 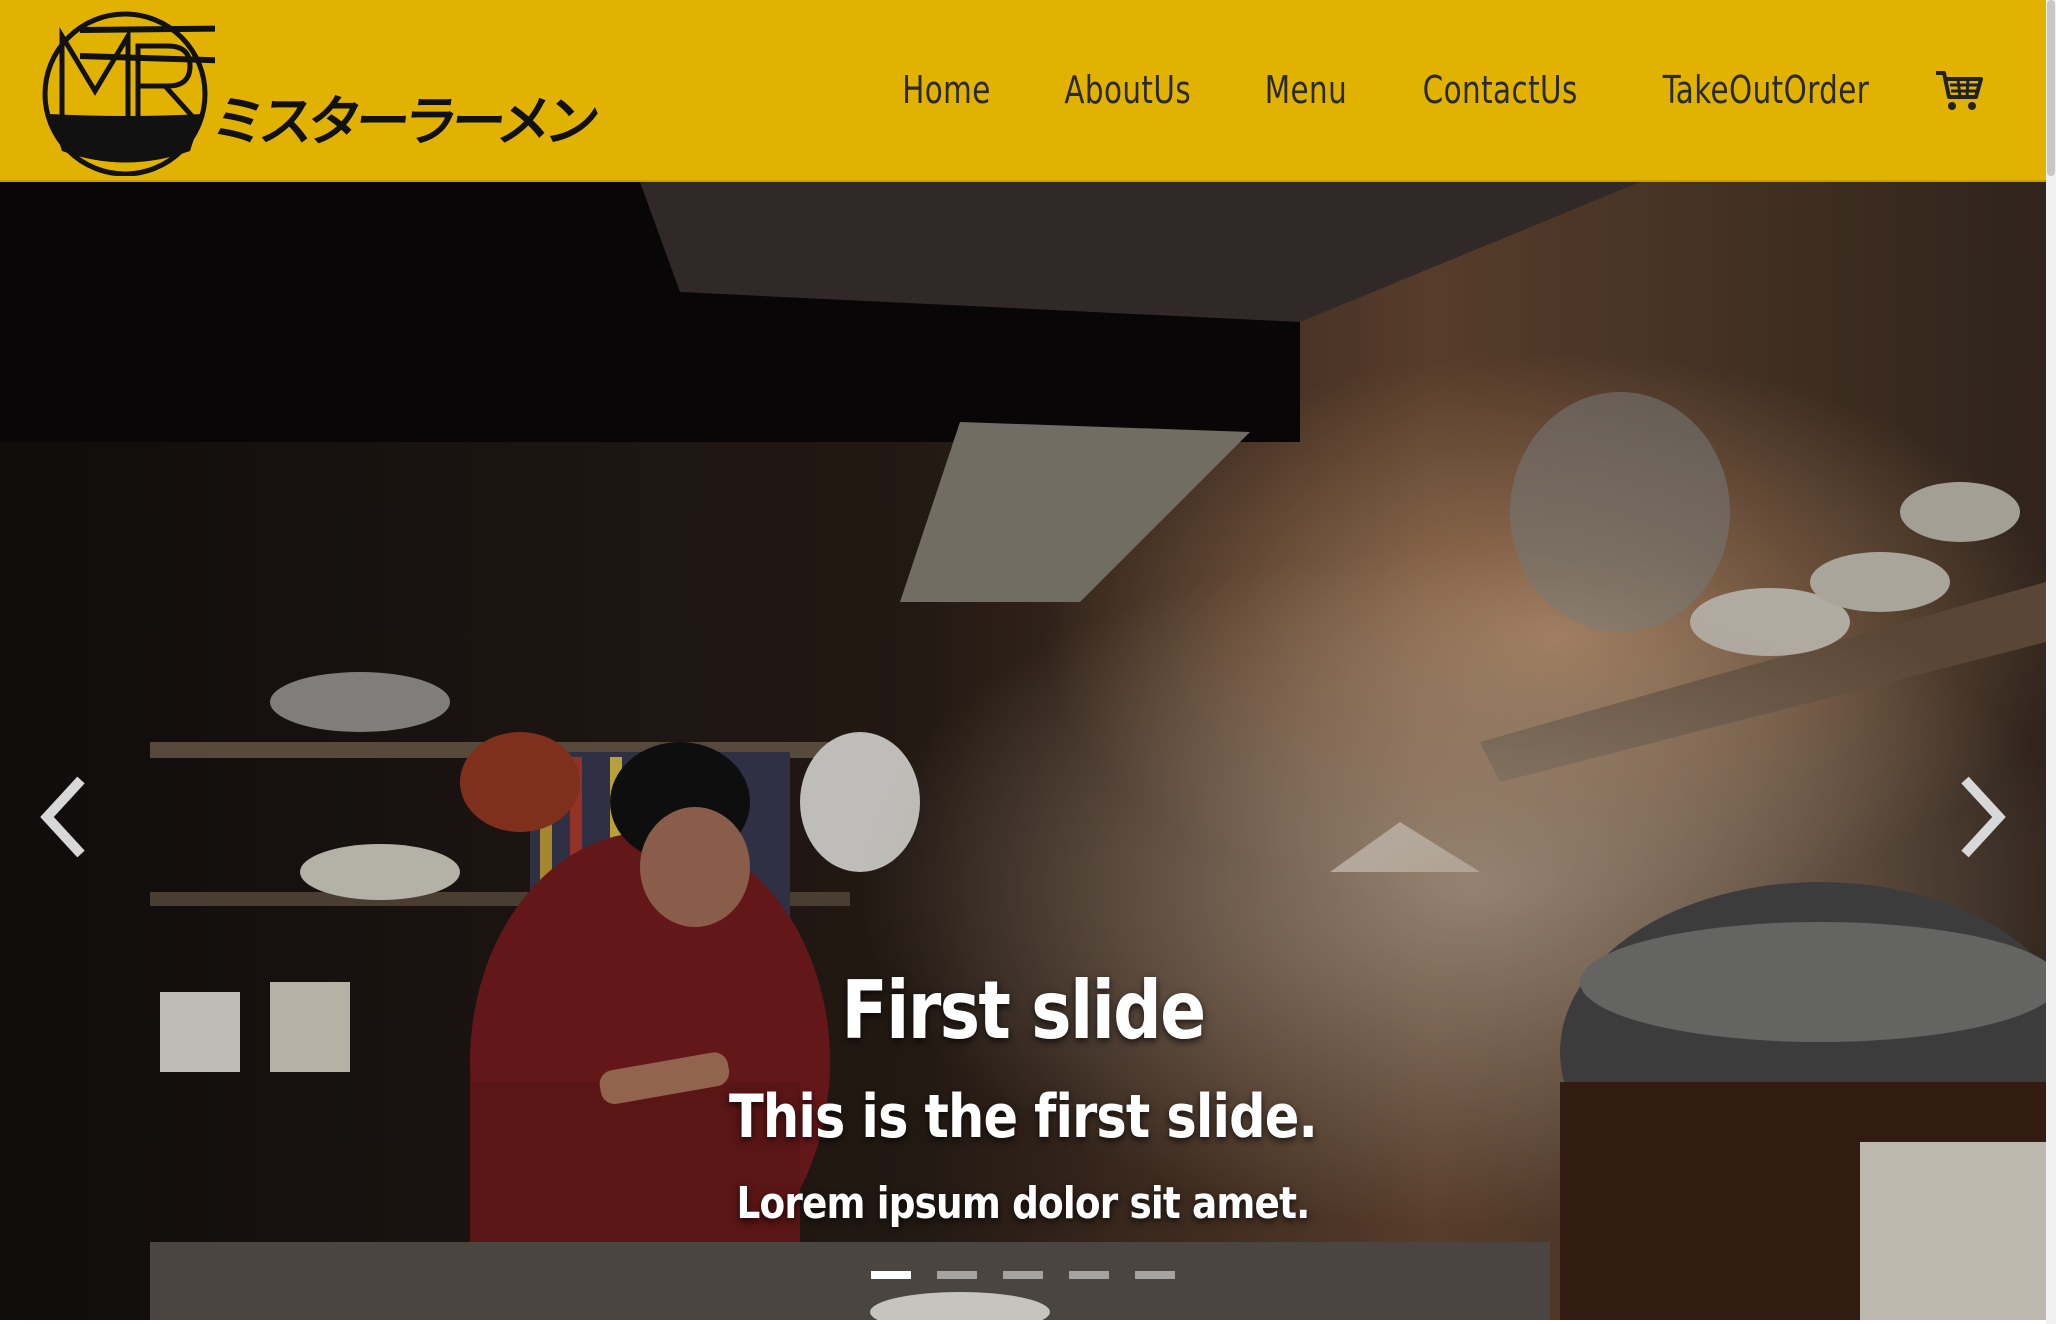 I want to click on nav-take-out-order: TakeOutOrder, so click(x=1766, y=90).